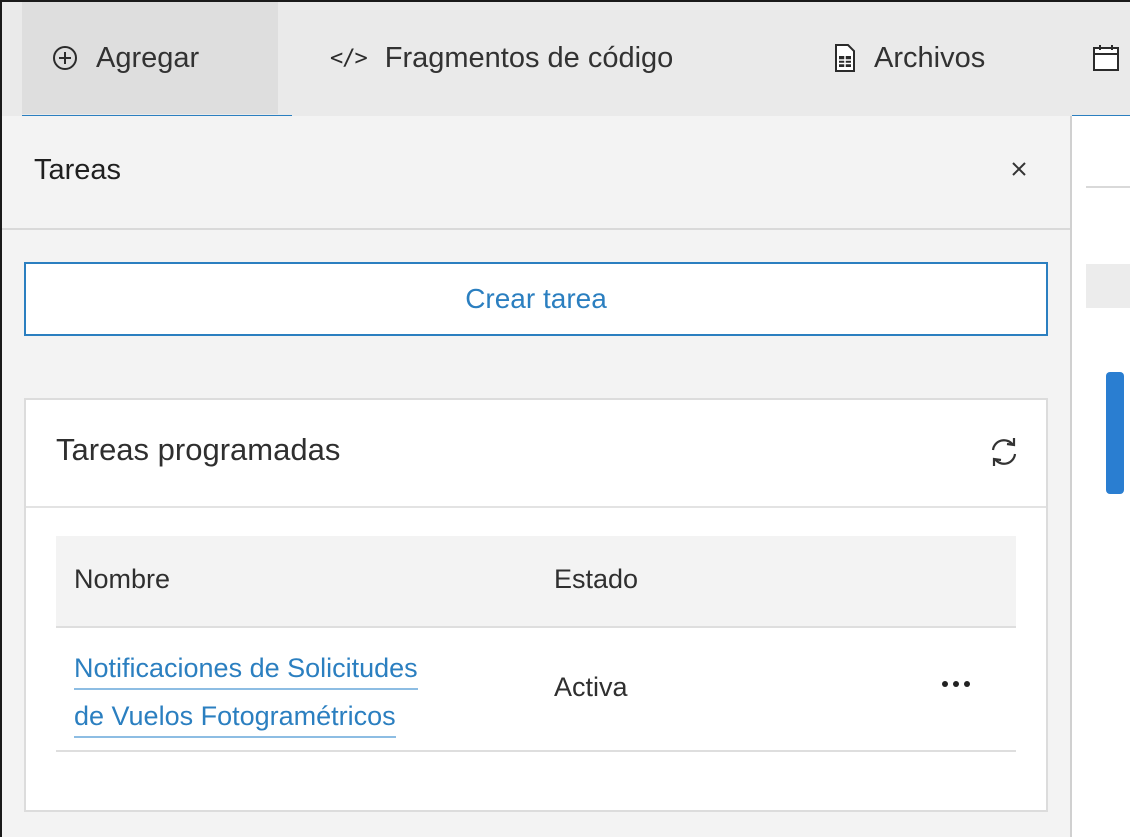  I want to click on task-status: Activa, so click(591, 687).